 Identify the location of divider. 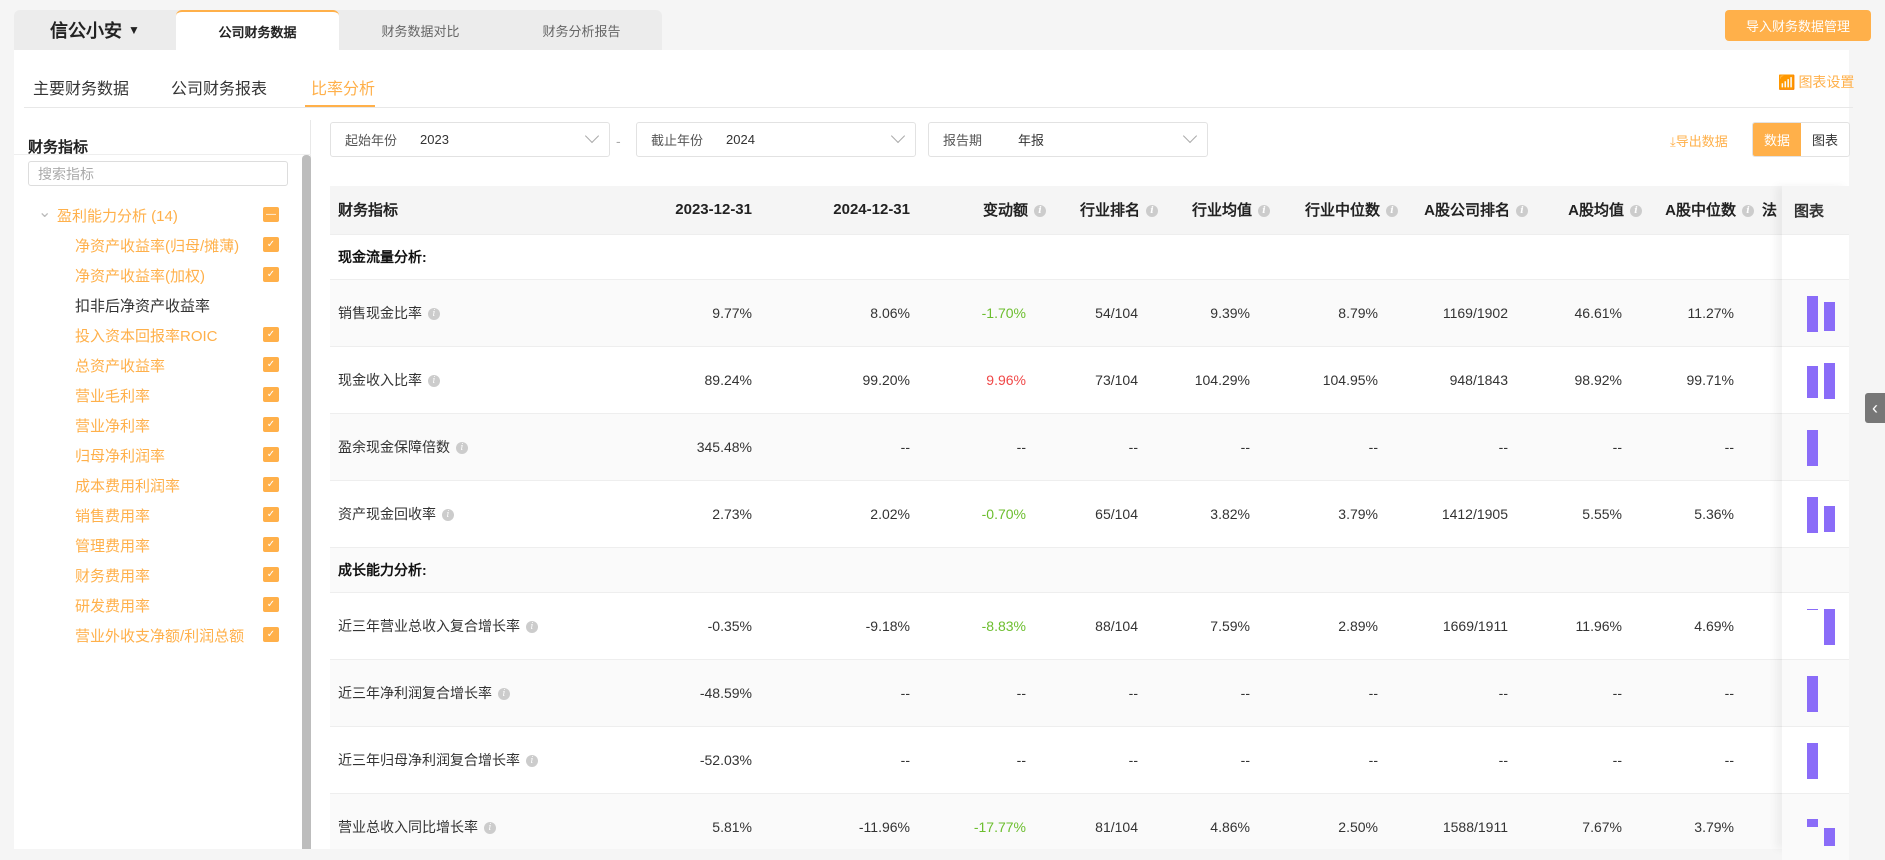
(938, 107).